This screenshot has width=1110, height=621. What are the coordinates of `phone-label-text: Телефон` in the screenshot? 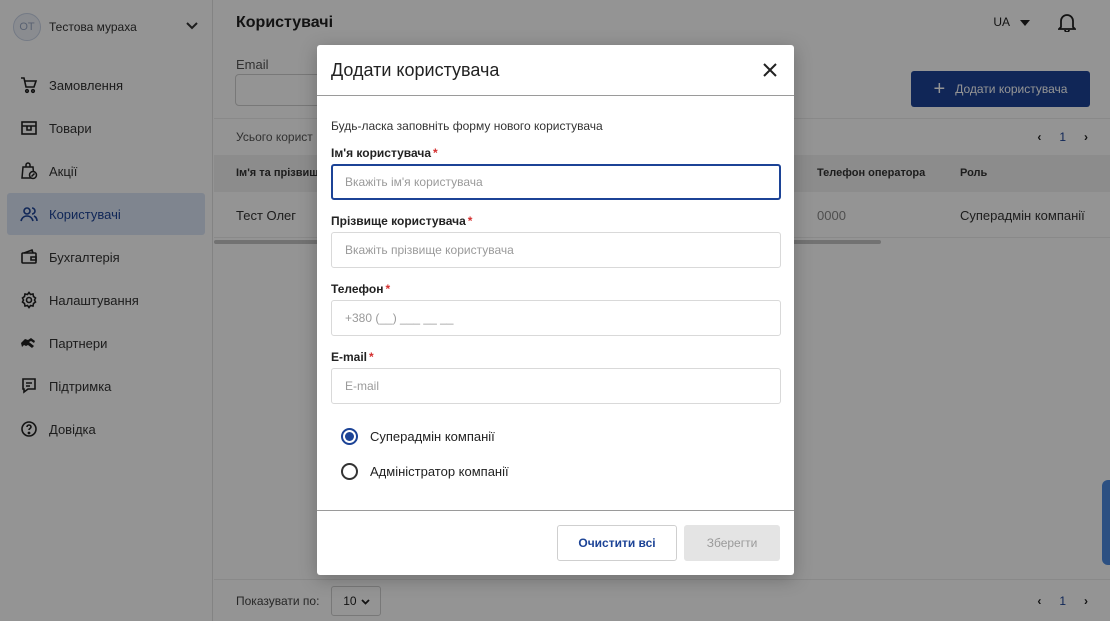 It's located at (357, 289).